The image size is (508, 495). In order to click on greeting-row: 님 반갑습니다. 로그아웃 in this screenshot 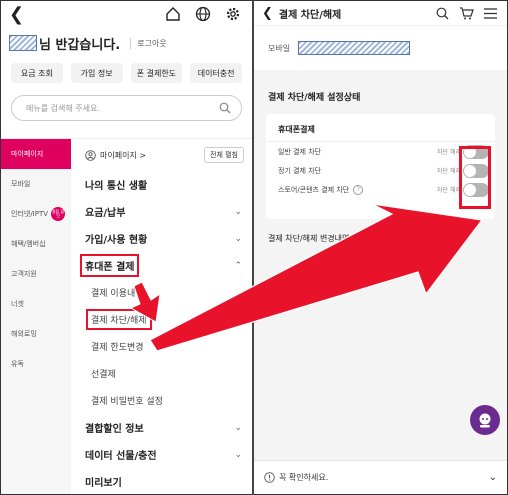, I will do `click(126, 40)`.